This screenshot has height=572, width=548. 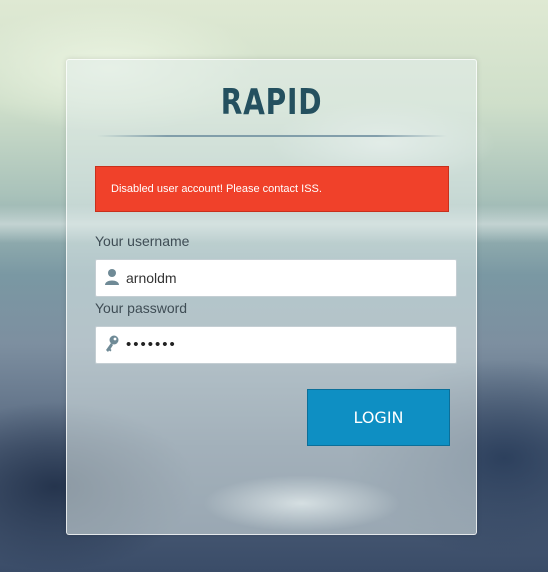 What do you see at coordinates (142, 241) in the screenshot?
I see `username-label: Your username` at bounding box center [142, 241].